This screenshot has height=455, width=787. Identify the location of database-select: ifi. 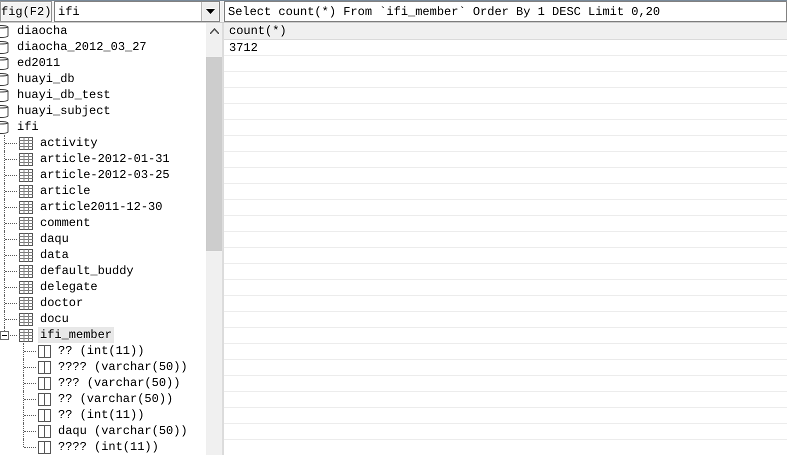
(137, 11).